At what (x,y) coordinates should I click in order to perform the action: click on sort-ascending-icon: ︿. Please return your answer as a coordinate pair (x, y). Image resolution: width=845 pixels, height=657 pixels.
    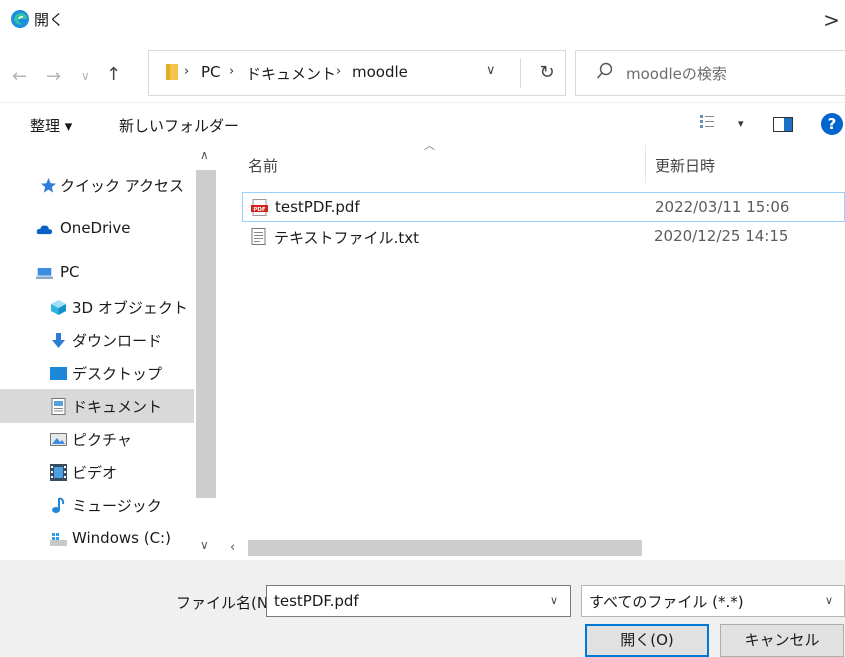
    Looking at the image, I should click on (429, 145).